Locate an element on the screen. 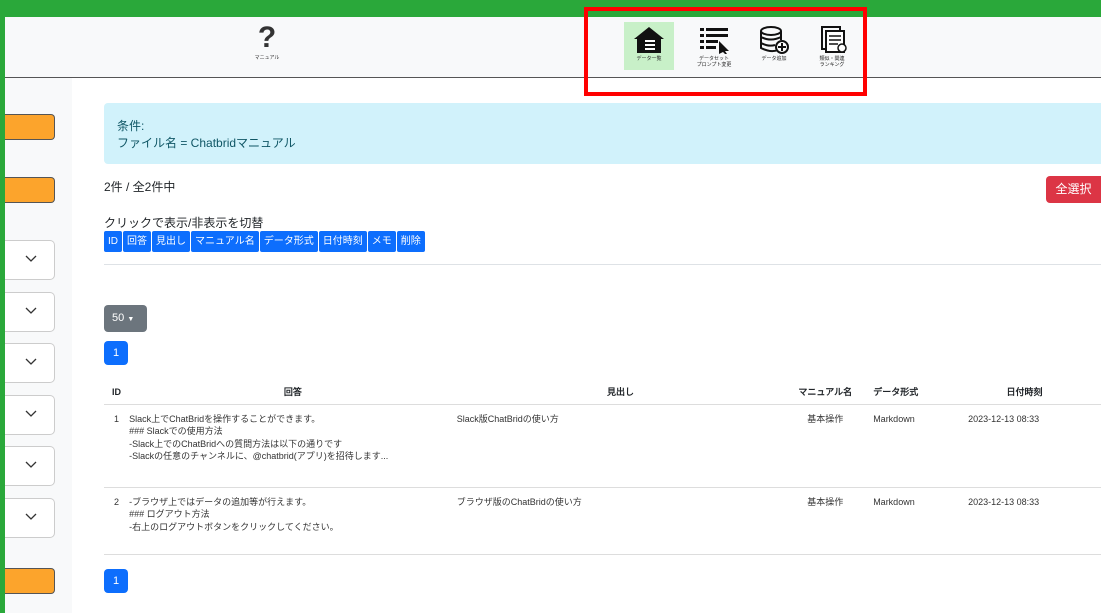 This screenshot has height=613, width=1101. toggle-answer: 回答 is located at coordinates (137, 241).